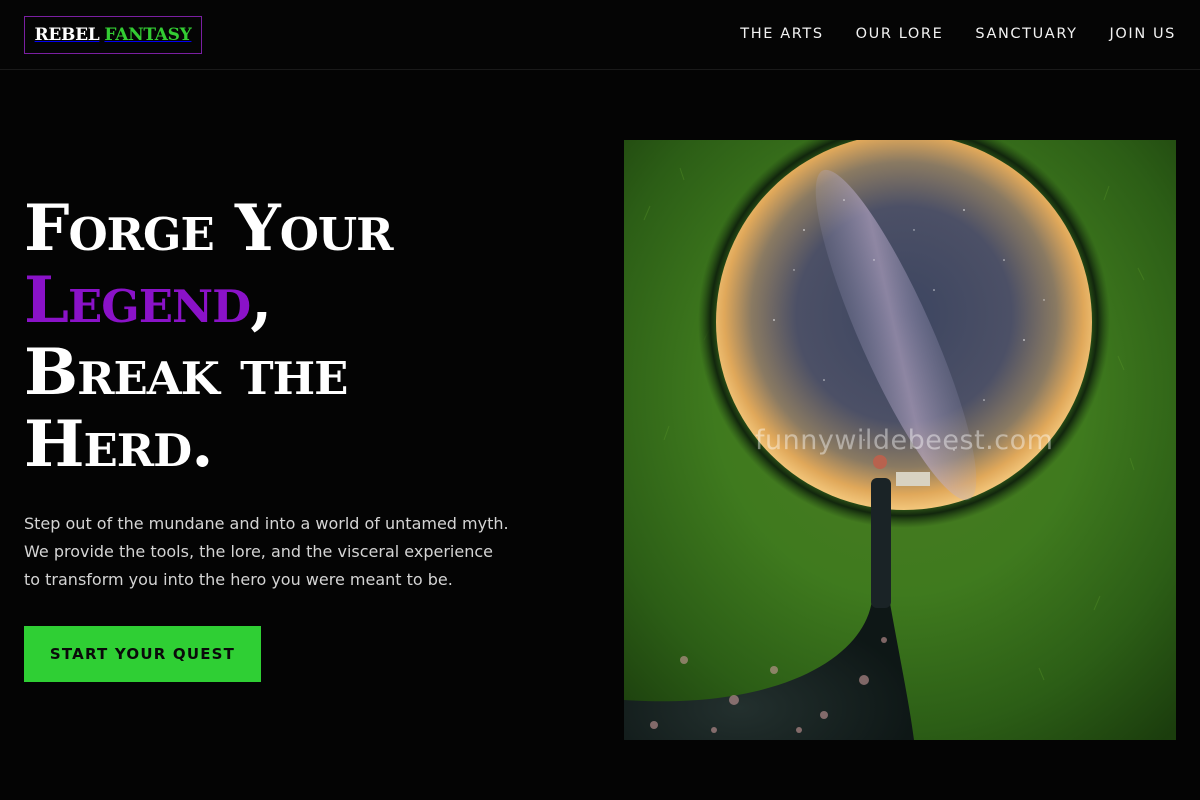 The height and width of the screenshot is (800, 1200). Describe the element at coordinates (1143, 34) in the screenshot. I see `nav-link-join-us: JOIN US` at that location.